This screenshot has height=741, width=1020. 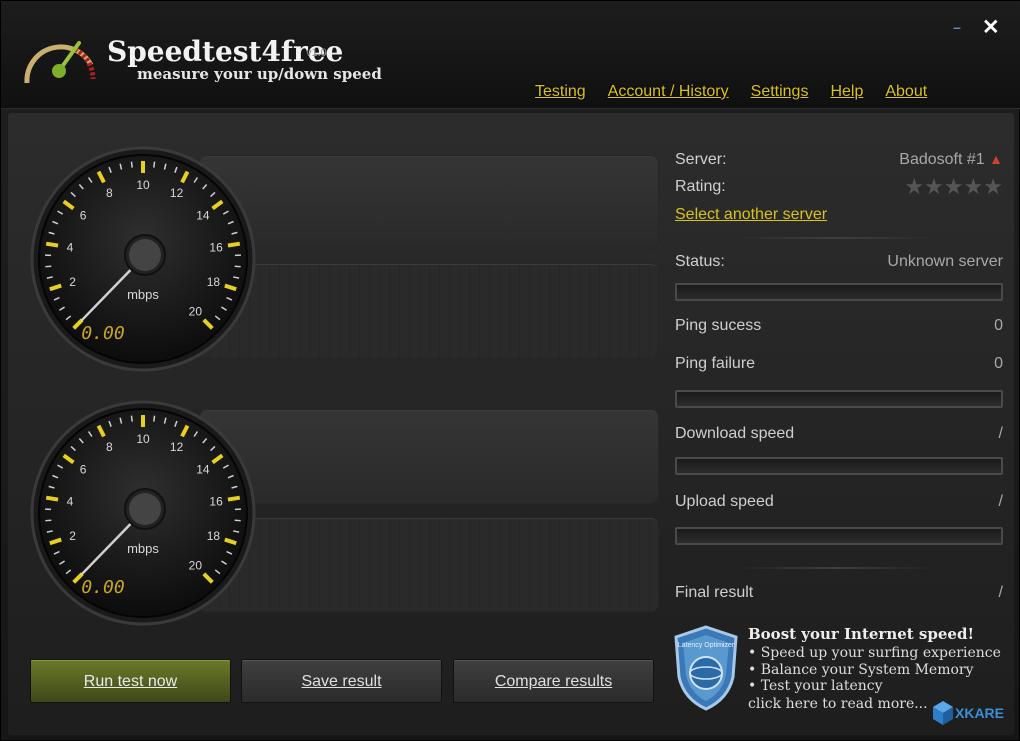 What do you see at coordinates (560, 92) in the screenshot?
I see `nav-testing: Testing` at bounding box center [560, 92].